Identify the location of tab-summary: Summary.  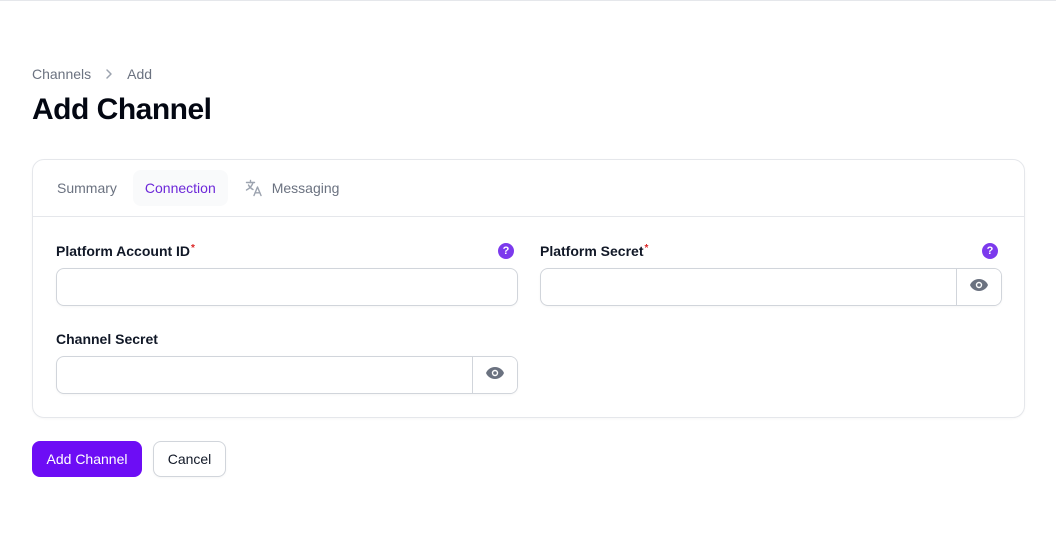
(87, 188).